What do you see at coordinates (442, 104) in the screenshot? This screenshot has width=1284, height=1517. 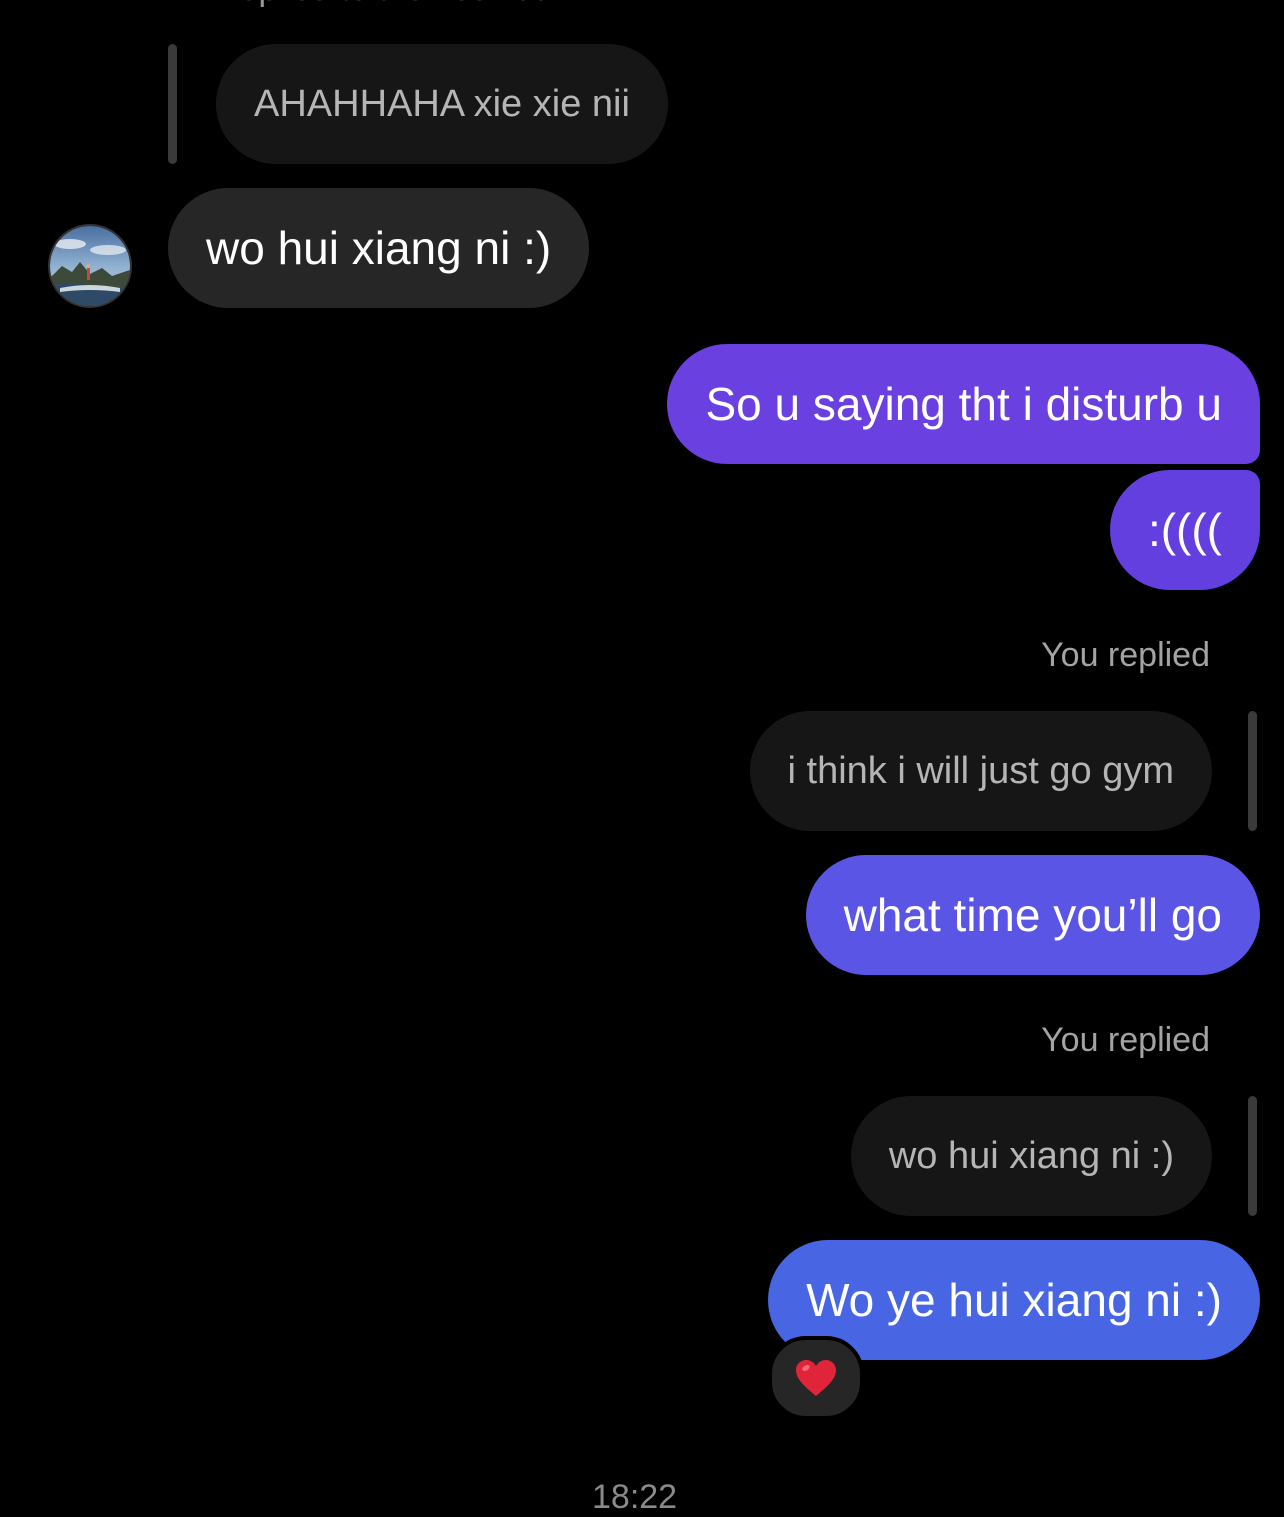 I see `quoted-message: AHAHHAHA xie xie nii` at bounding box center [442, 104].